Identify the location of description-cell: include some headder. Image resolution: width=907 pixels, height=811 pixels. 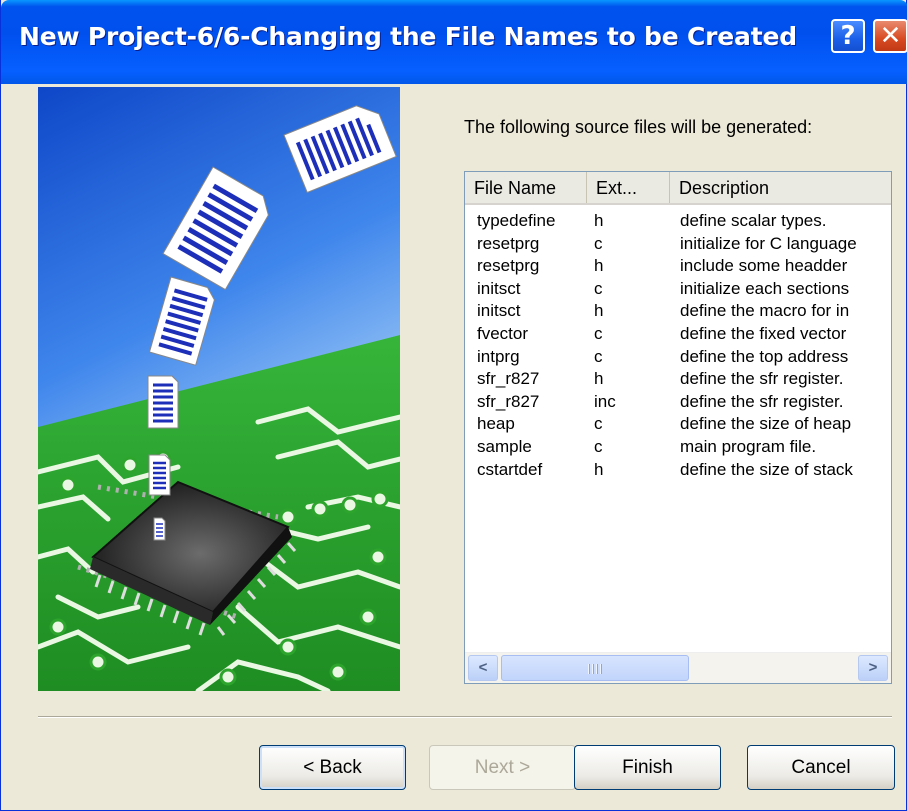
(764, 266).